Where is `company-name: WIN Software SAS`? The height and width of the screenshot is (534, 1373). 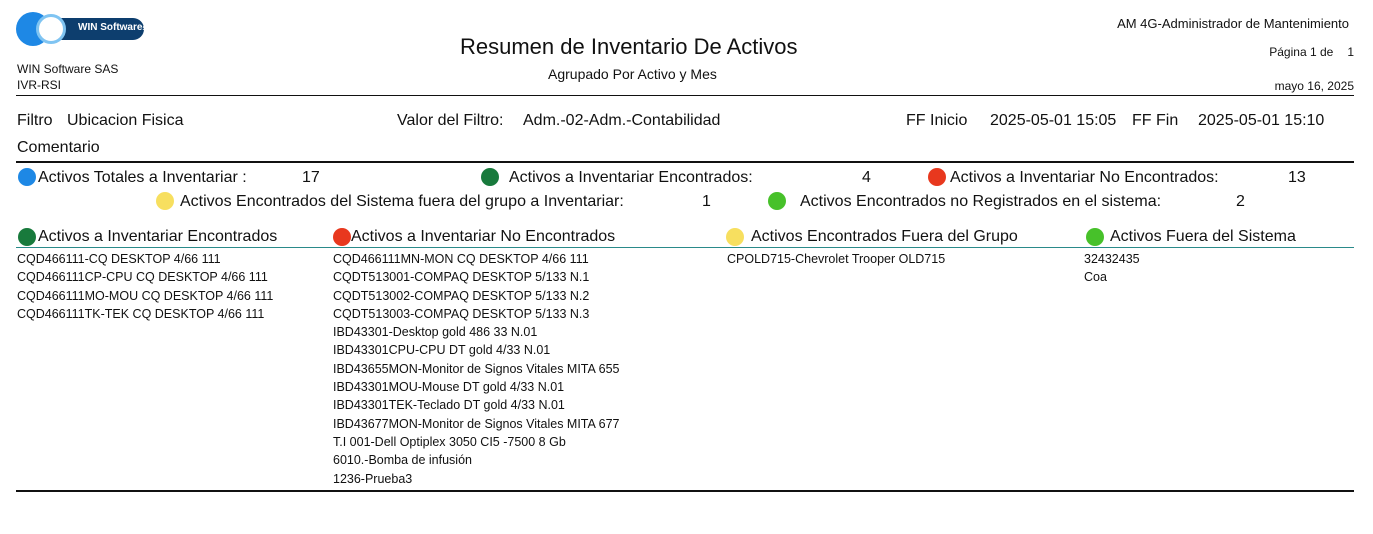
company-name: WIN Software SAS is located at coordinates (68, 69).